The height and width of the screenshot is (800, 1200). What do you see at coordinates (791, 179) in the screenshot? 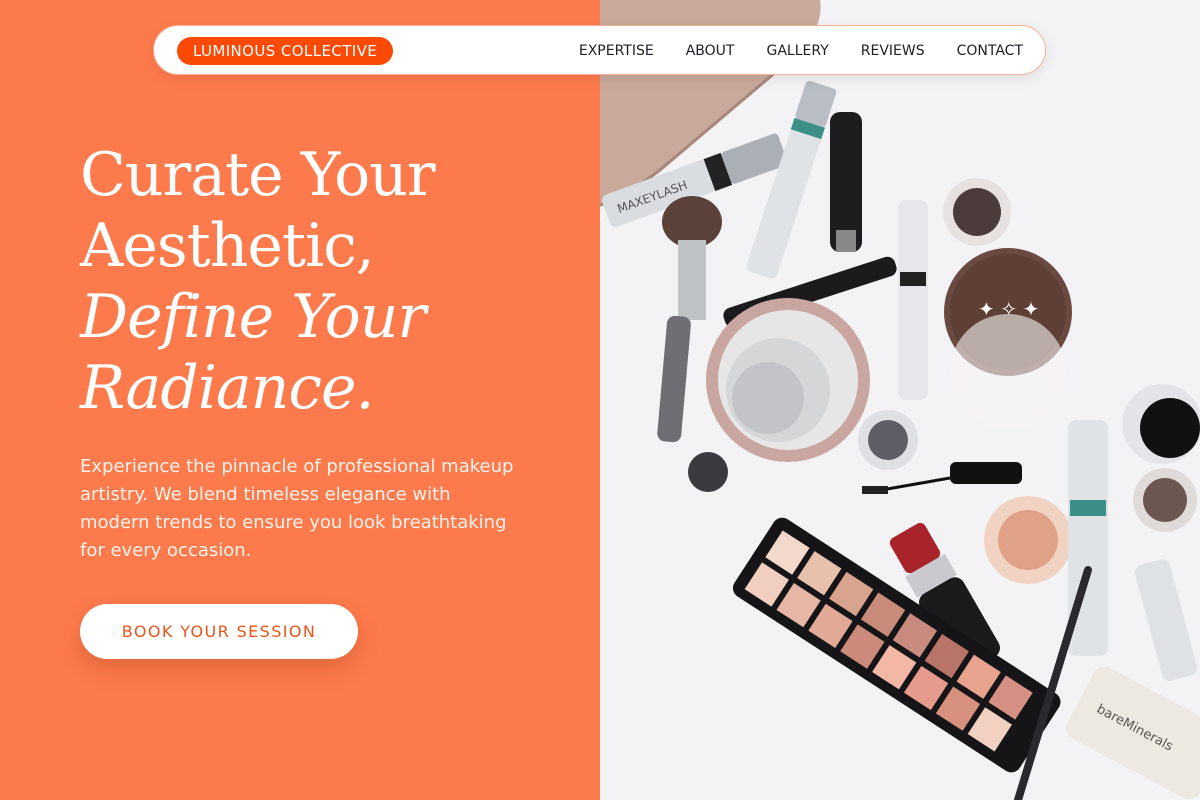
I see `brow-tube` at bounding box center [791, 179].